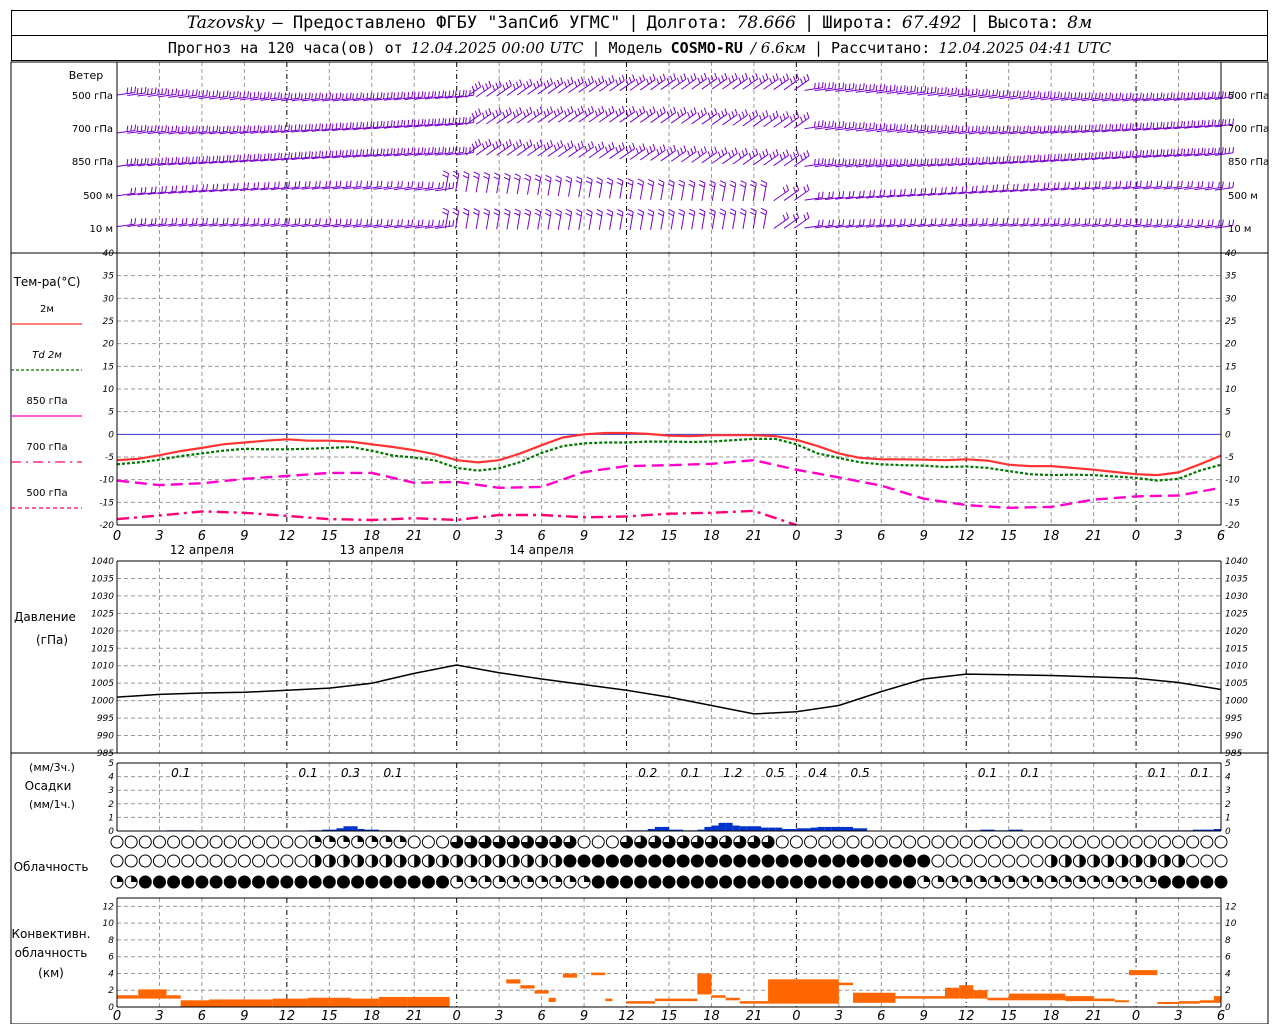 The image size is (1280, 1024). What do you see at coordinates (392, 773) in the screenshot?
I see `precip-amount-label: 0.1` at bounding box center [392, 773].